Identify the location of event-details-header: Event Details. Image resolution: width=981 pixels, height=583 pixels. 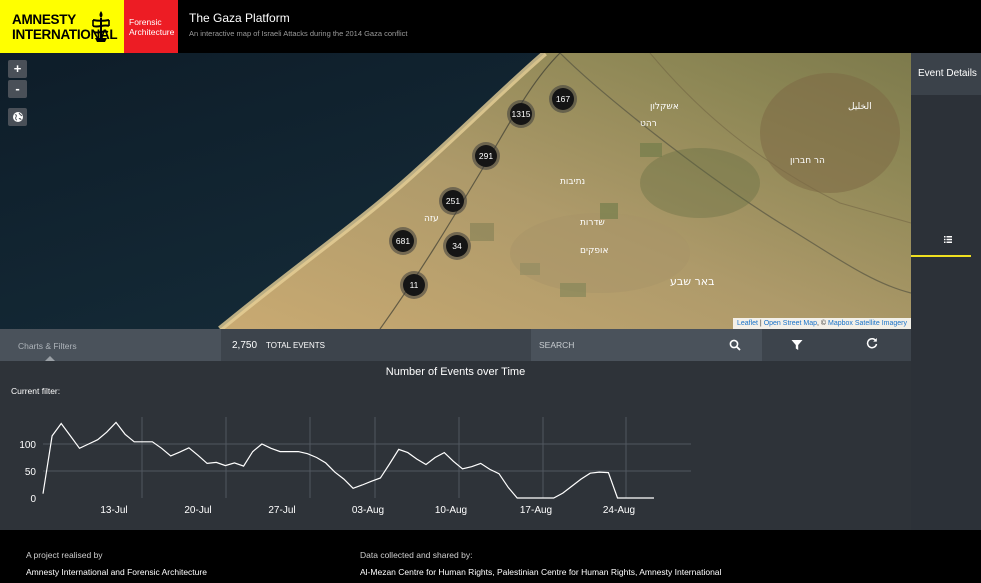
(946, 74).